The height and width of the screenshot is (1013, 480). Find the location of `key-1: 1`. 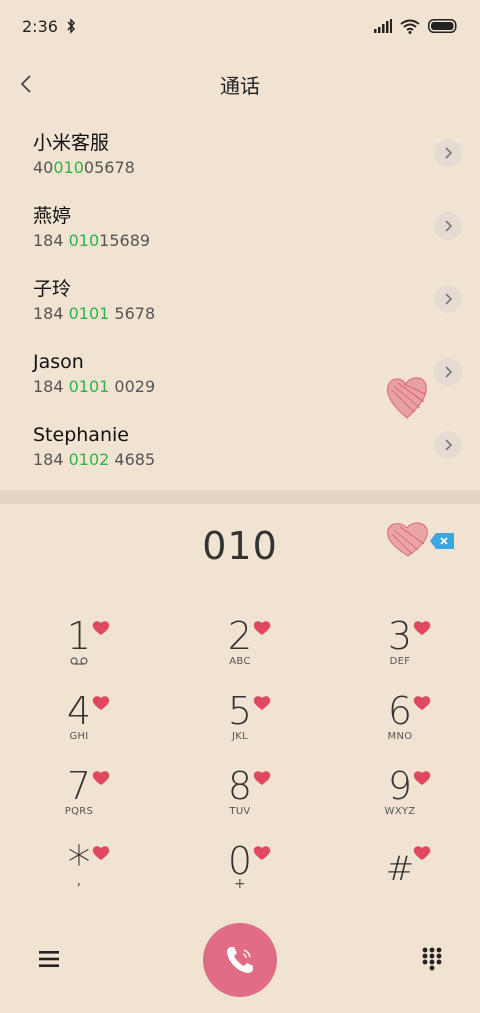

key-1: 1 is located at coordinates (79, 652).